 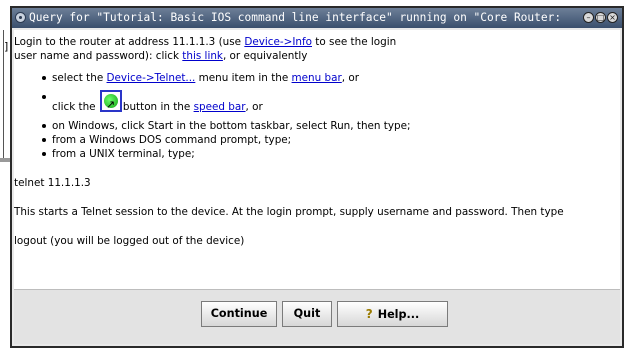 I want to click on quit-button: Quit, so click(x=307, y=314).